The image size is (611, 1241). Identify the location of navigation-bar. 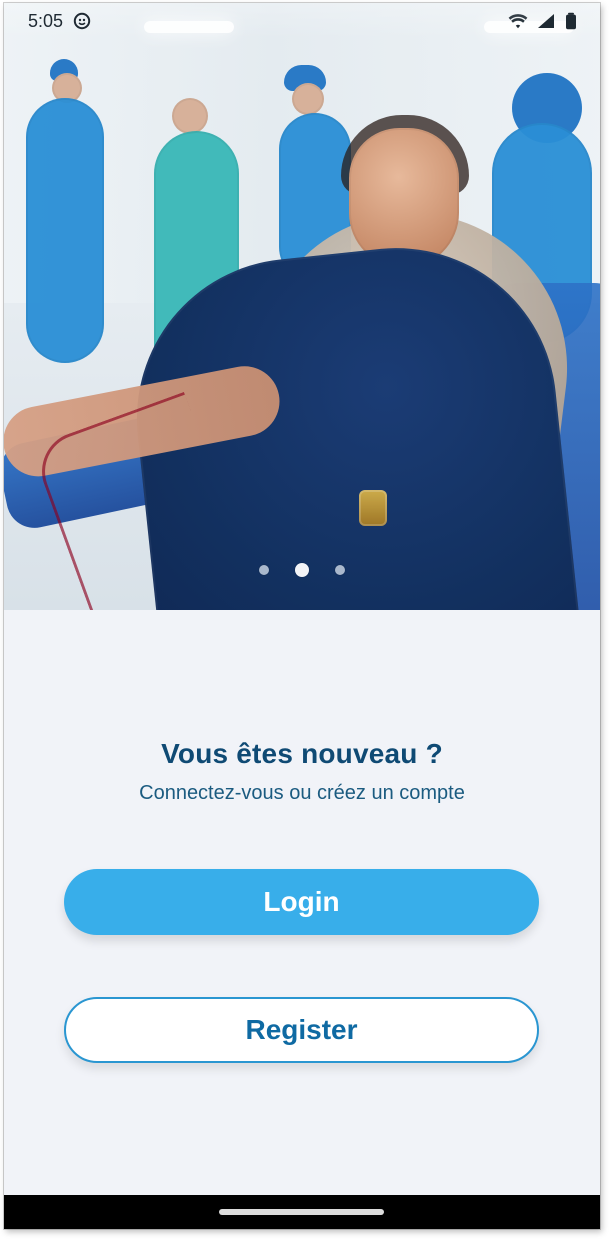
(302, 1212).